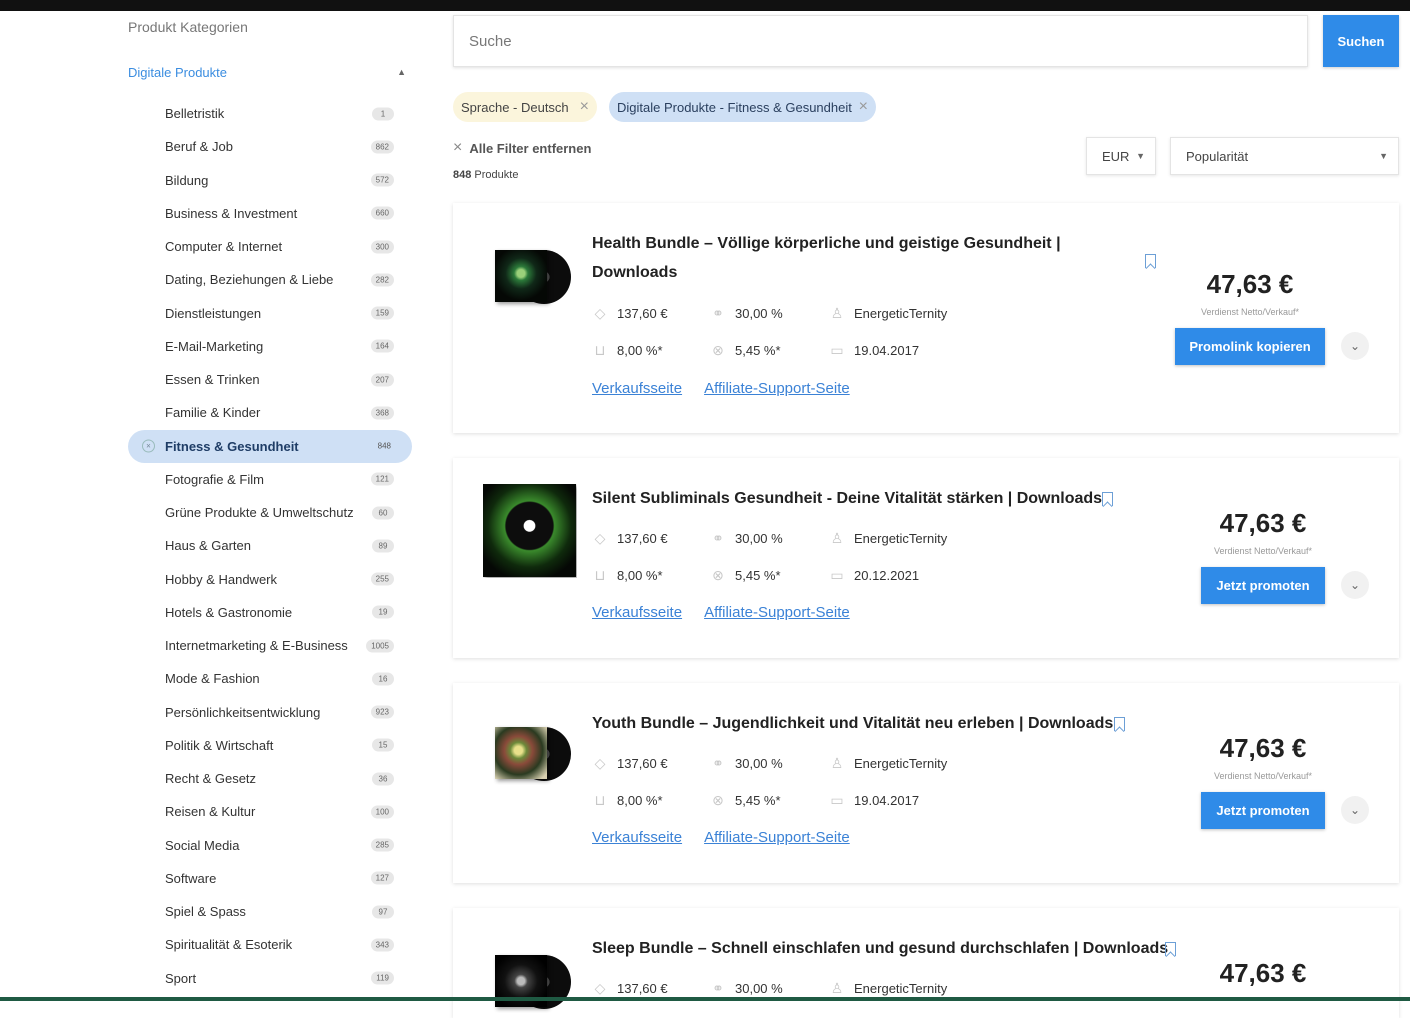 This screenshot has height=1018, width=1410. I want to click on sidebar-category-item: Bildung 572, so click(269, 180).